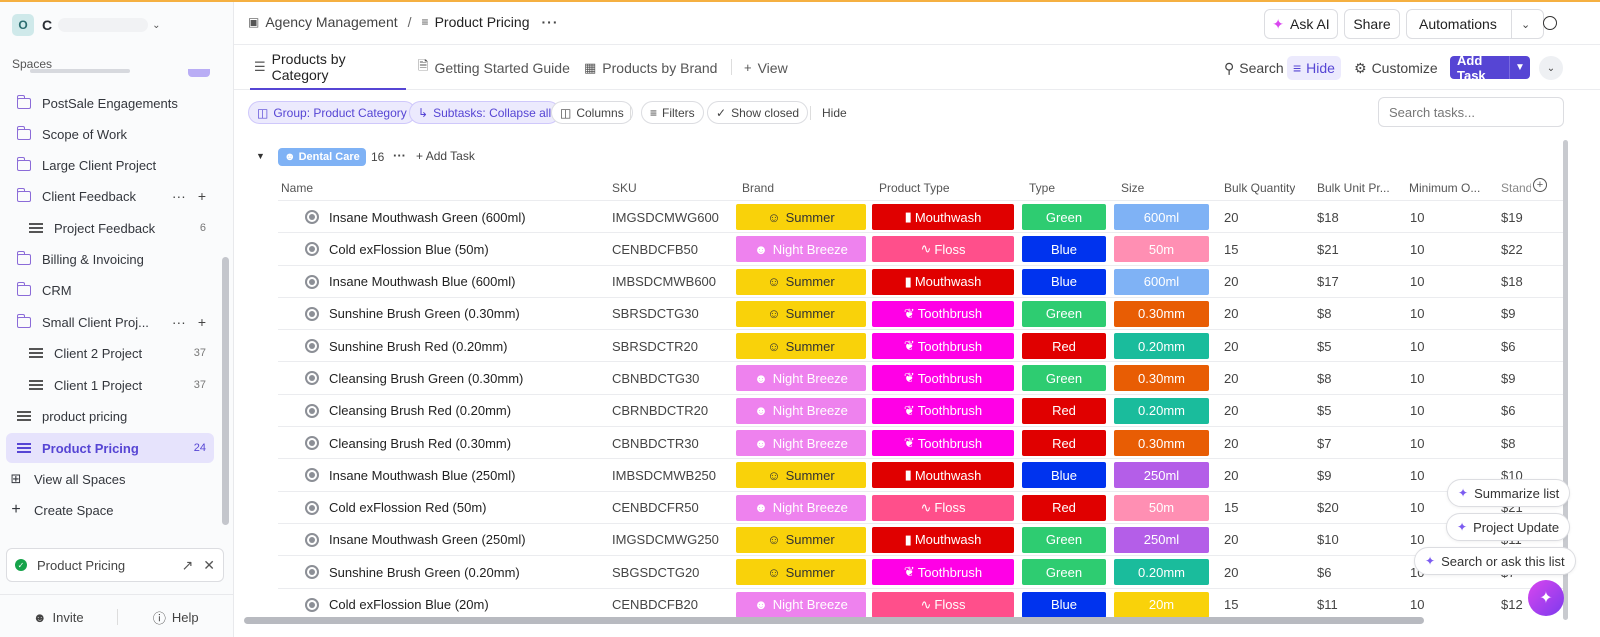 This screenshot has height=637, width=1600. Describe the element at coordinates (110, 416) in the screenshot. I see `sidebar-item: product pricing` at that location.